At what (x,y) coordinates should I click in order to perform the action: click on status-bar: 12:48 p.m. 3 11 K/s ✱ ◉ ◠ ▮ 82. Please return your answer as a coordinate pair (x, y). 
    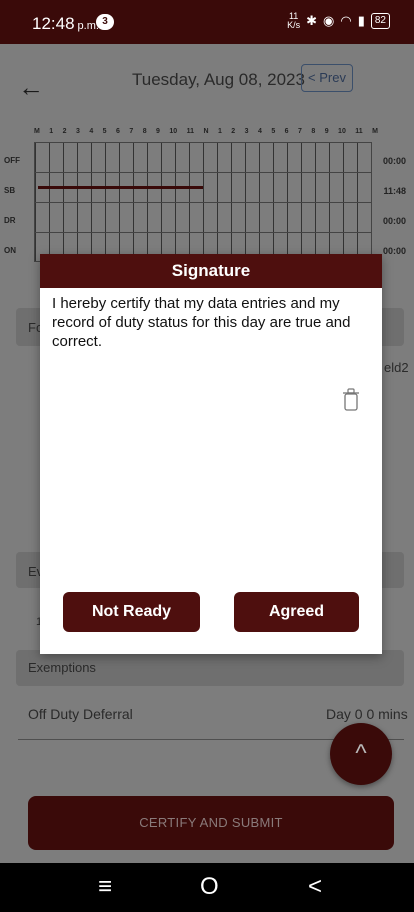
    Looking at the image, I should click on (207, 22).